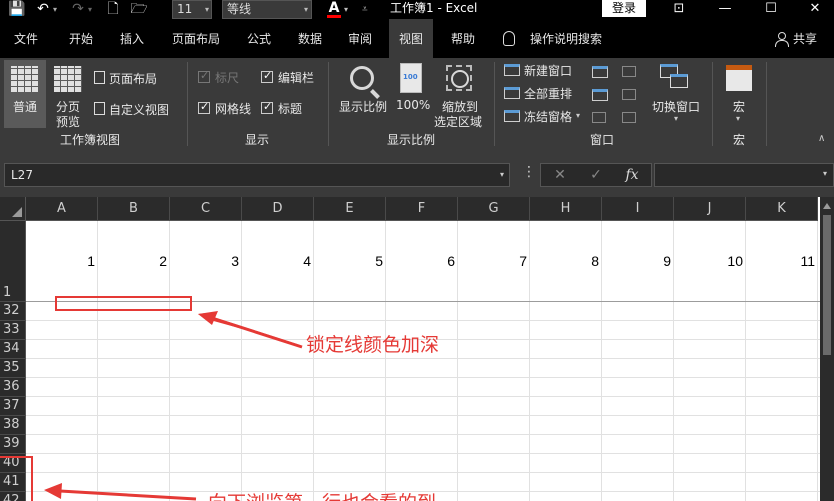 This screenshot has width=834, height=501. I want to click on freeze-panes-label: 冻结窗格, so click(548, 117).